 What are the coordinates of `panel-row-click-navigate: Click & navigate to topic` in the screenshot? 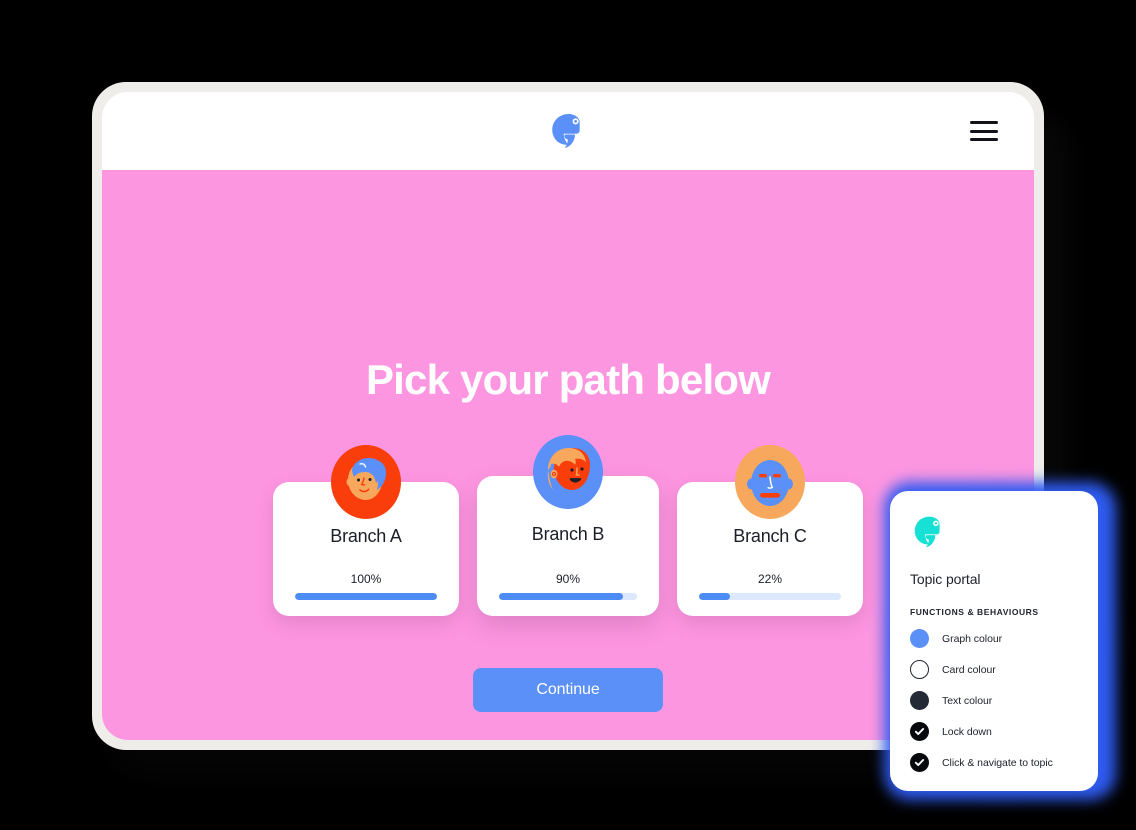 It's located at (994, 762).